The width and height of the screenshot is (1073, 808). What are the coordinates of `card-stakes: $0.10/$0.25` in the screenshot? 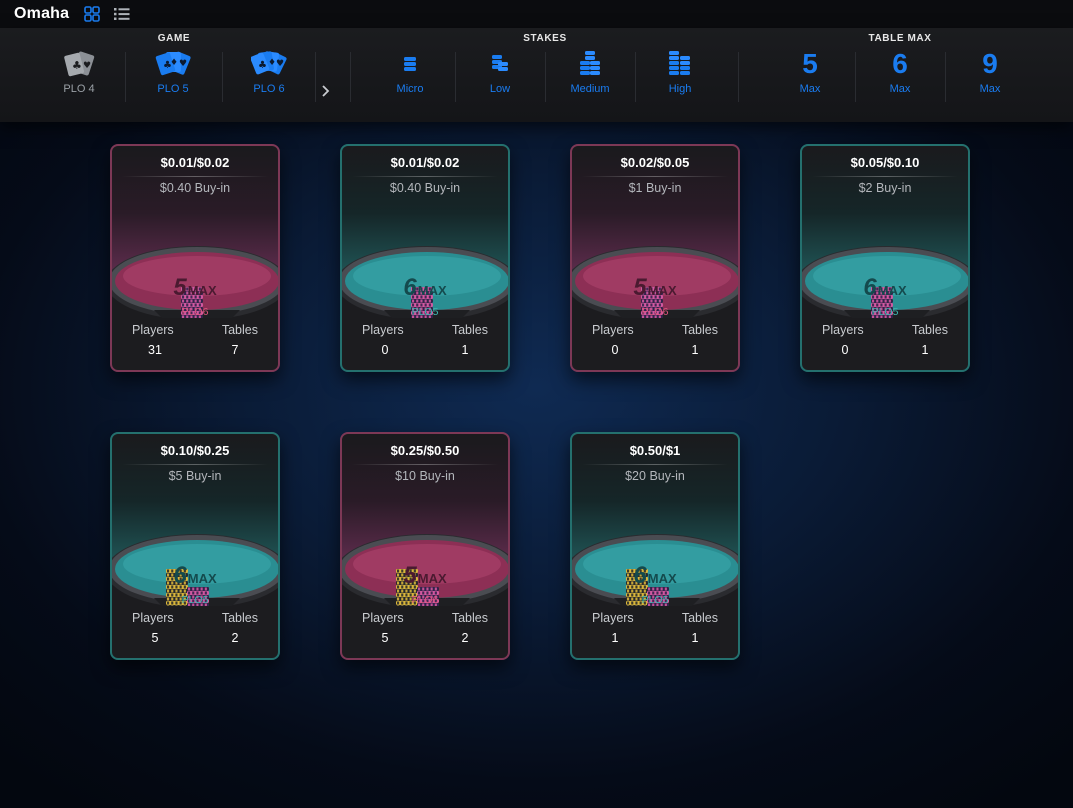 It's located at (195, 450).